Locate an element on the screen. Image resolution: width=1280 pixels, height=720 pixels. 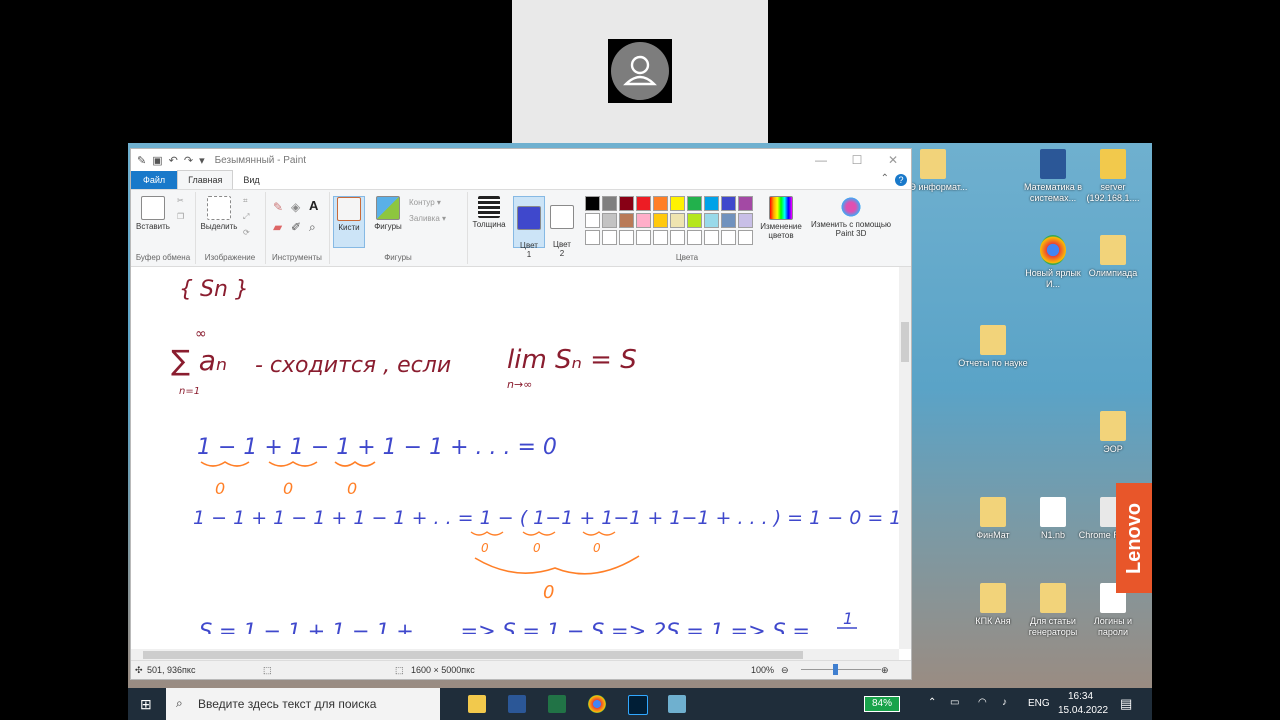
cut-icon: ✂ is located at coordinates (180, 200).